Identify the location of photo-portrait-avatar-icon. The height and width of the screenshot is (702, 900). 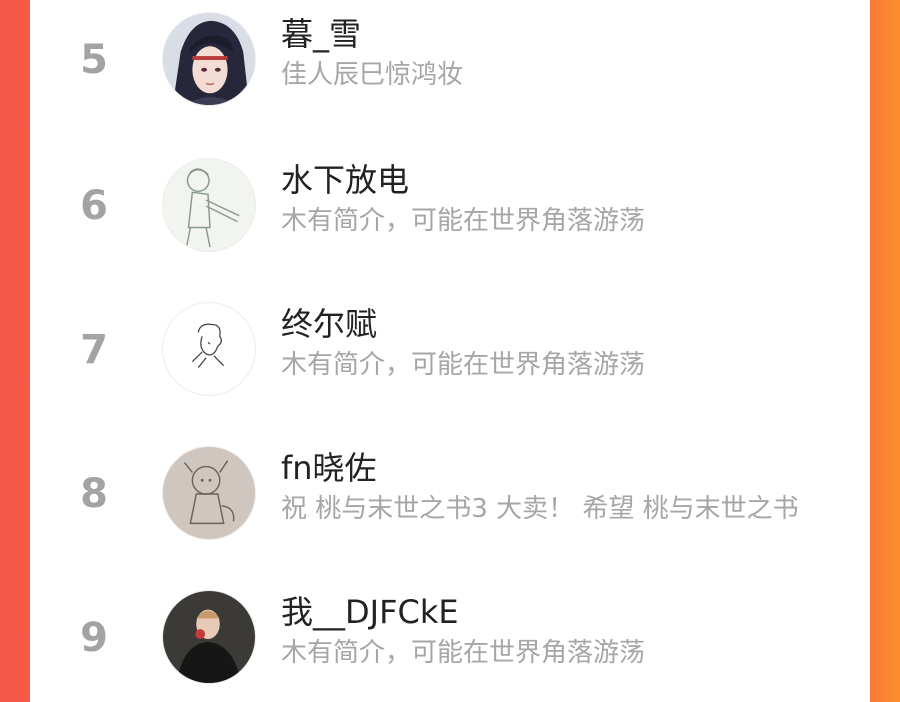
(209, 637).